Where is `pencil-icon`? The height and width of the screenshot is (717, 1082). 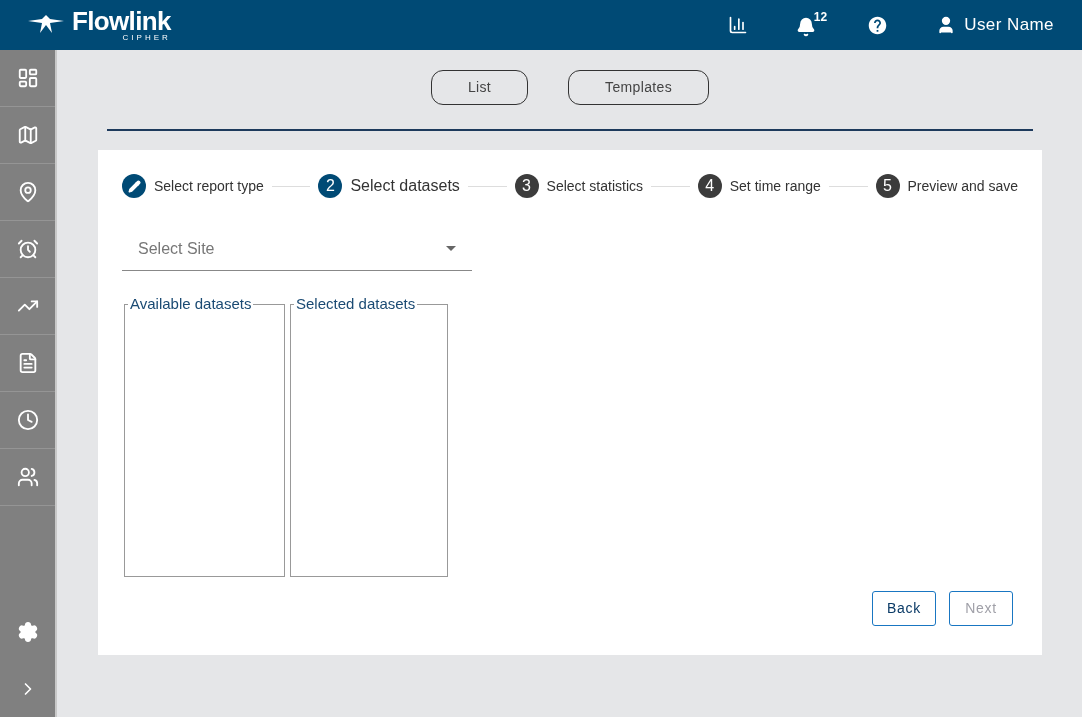
pencil-icon is located at coordinates (134, 186).